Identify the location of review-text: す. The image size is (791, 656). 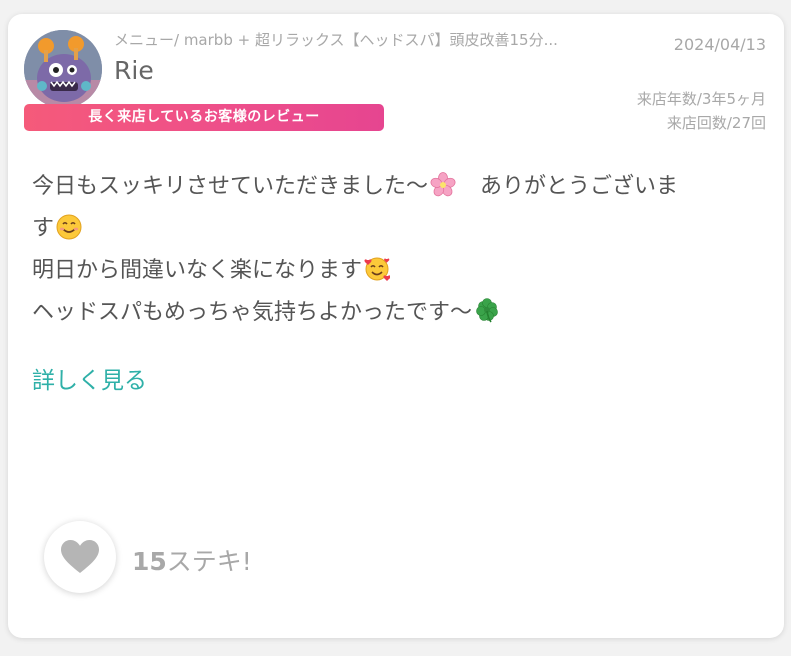
(43, 228).